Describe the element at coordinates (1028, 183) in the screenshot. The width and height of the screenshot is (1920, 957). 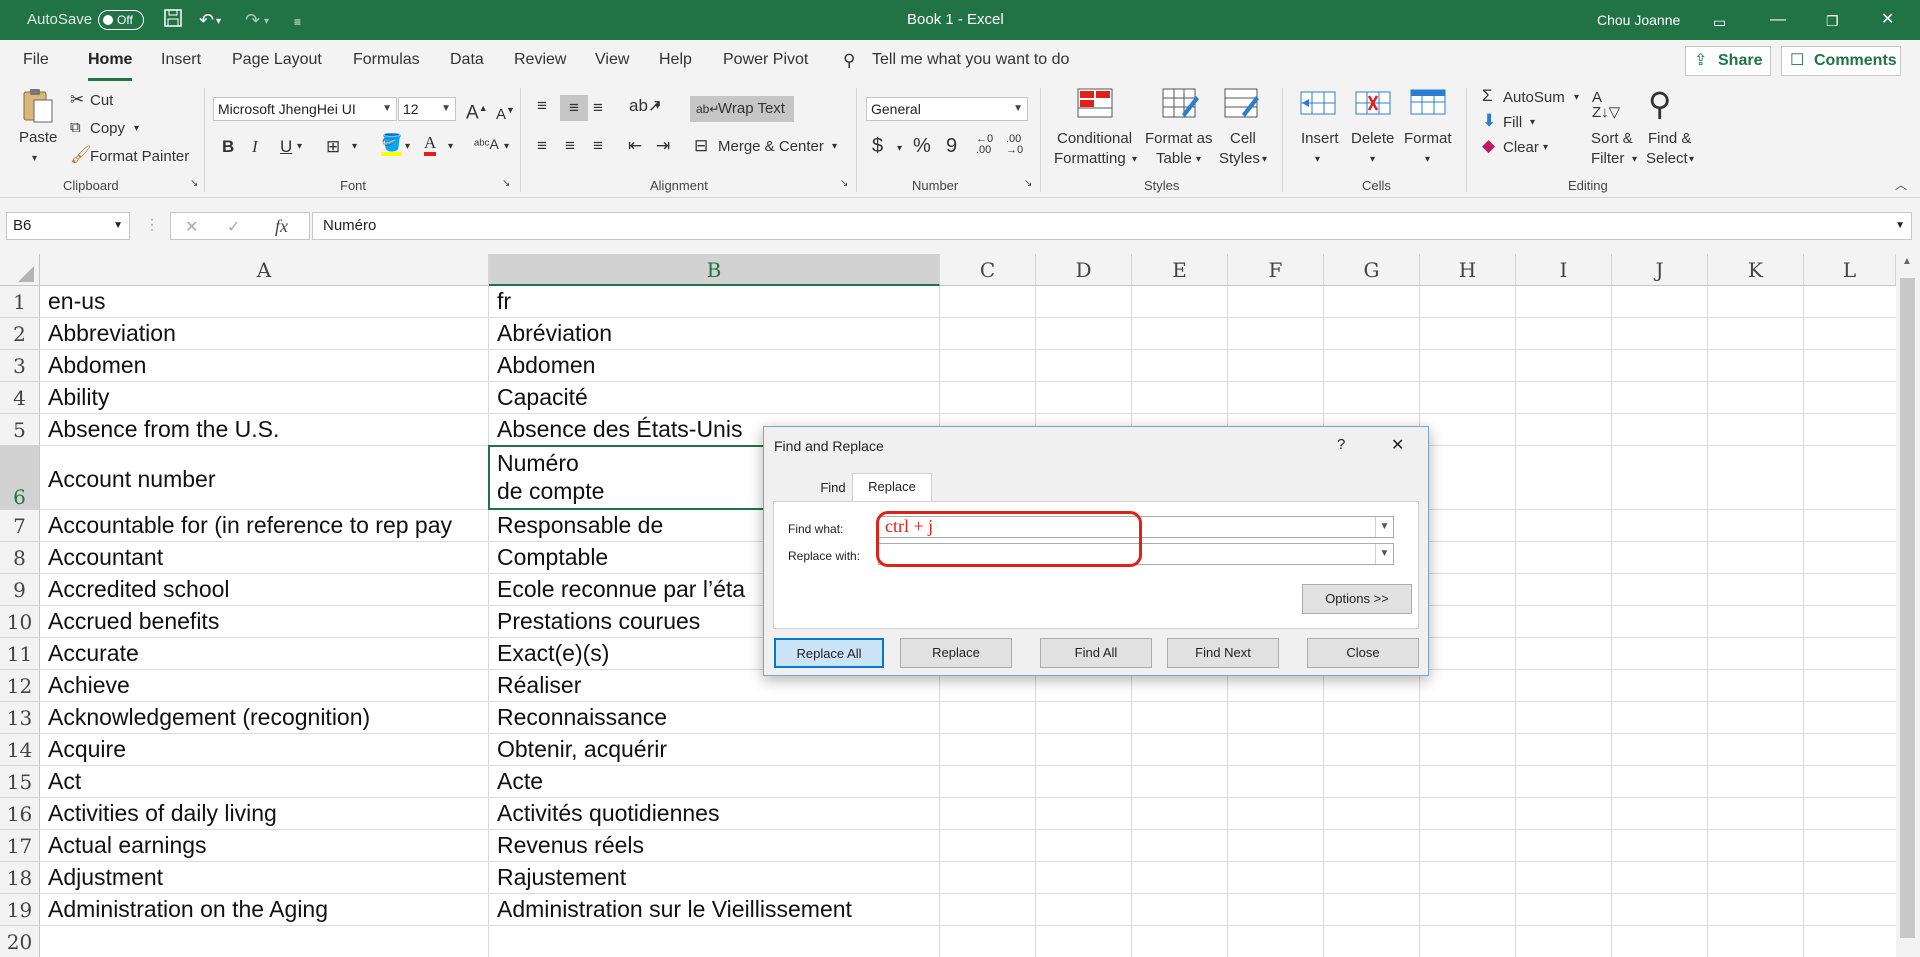
I see `number-launcher-icon: ↘` at that location.